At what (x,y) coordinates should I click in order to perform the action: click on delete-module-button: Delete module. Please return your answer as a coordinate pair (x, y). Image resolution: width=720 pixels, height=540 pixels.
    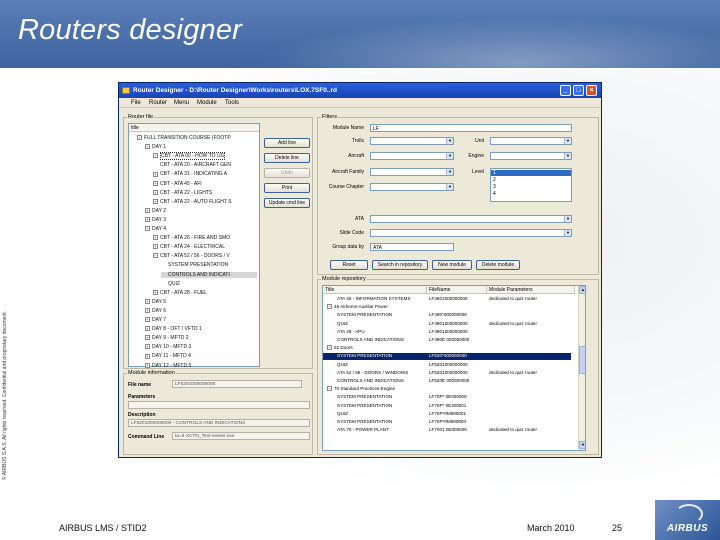
    Looking at the image, I should click on (498, 265).